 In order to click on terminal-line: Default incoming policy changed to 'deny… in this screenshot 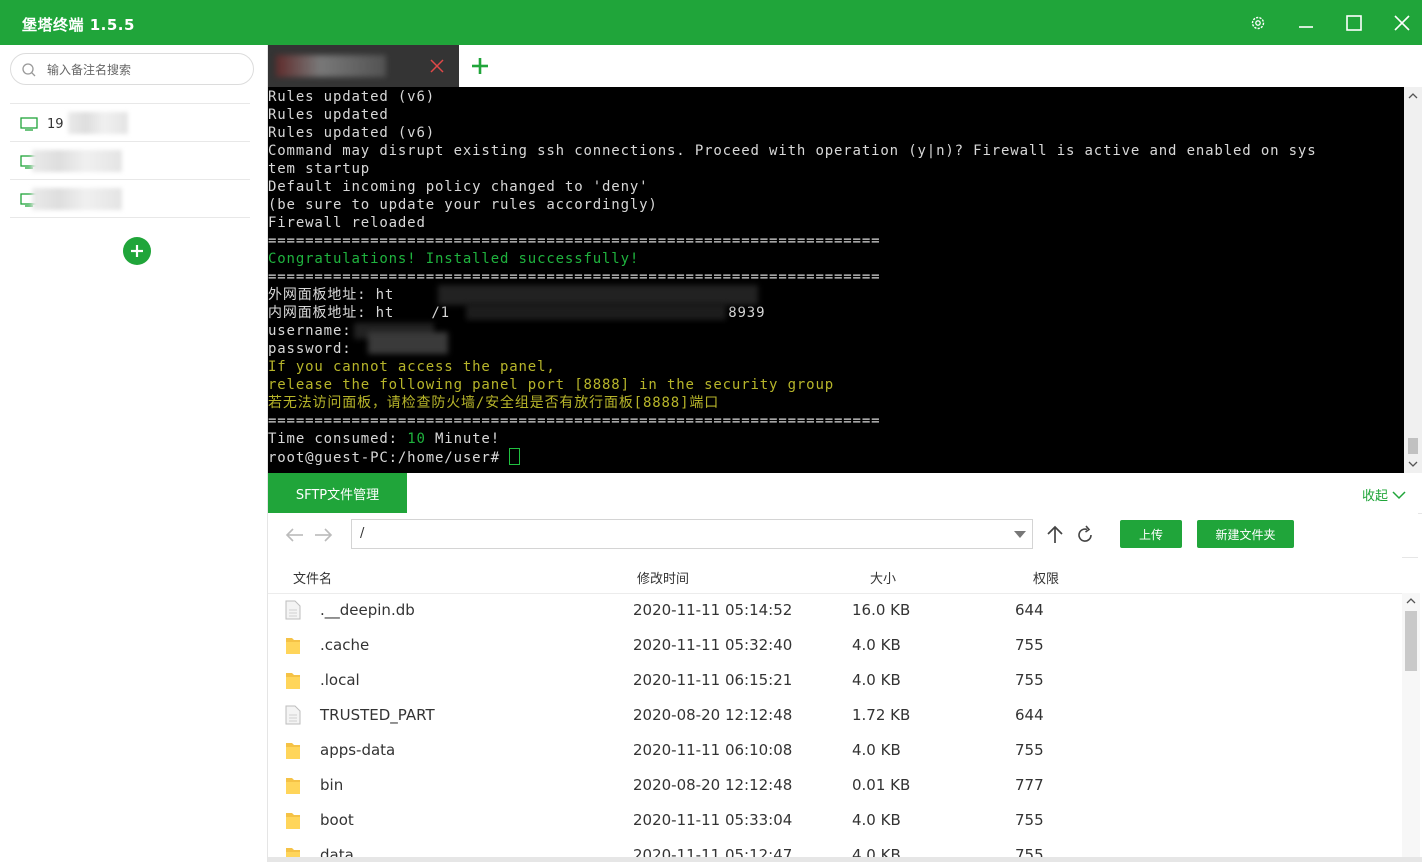, I will do `click(792, 187)`.